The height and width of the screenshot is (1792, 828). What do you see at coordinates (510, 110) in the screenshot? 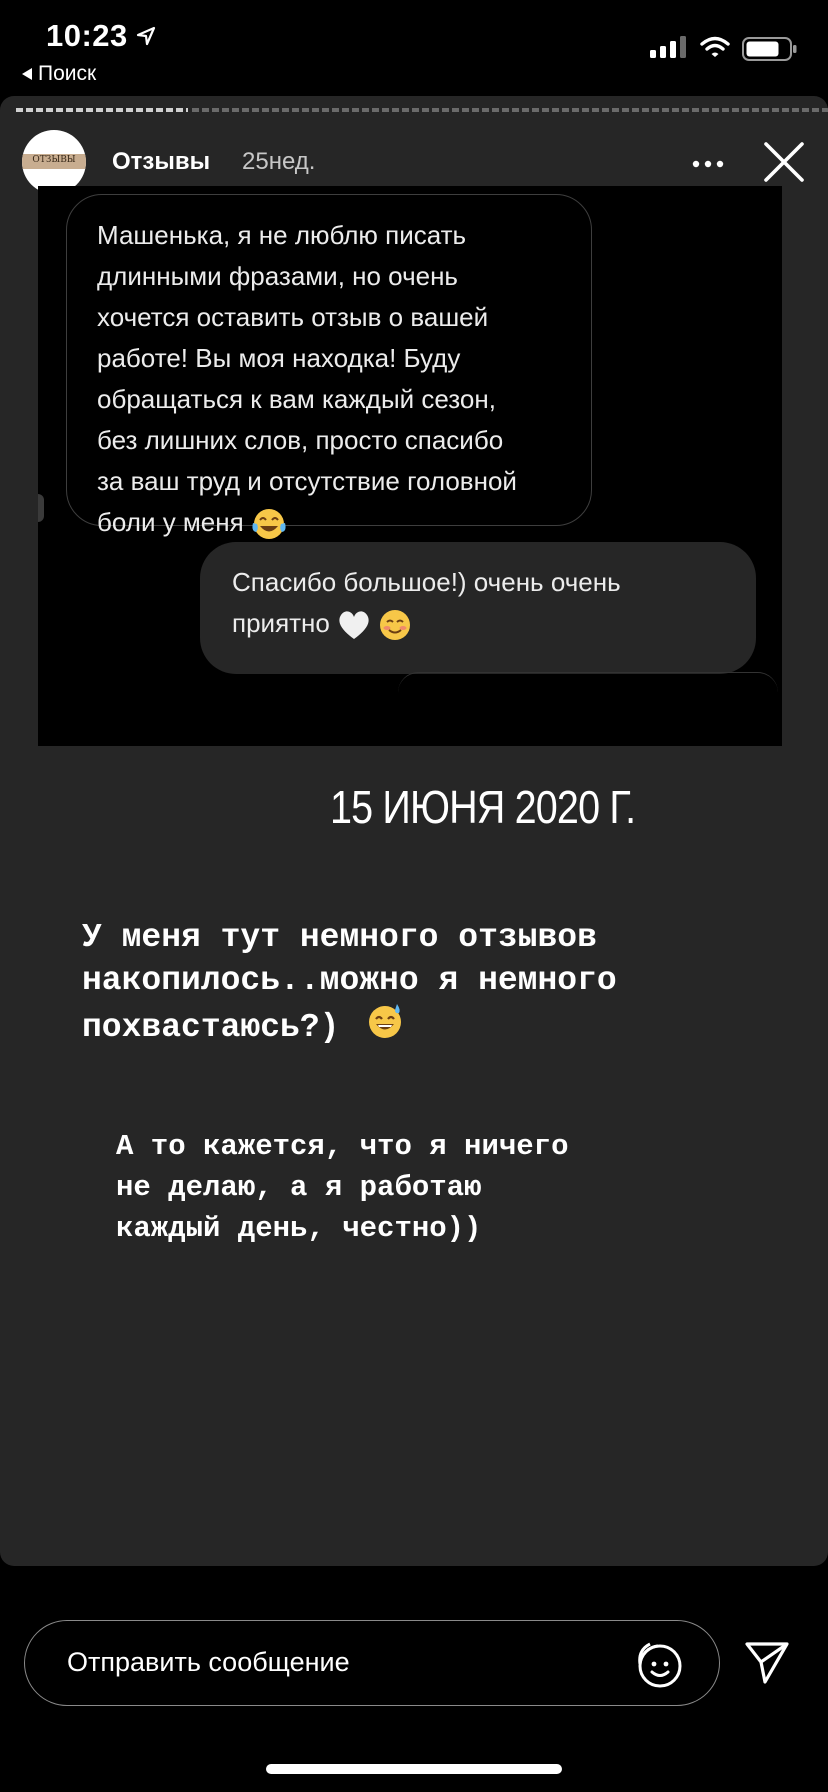
I see `progress-segment-remaining` at bounding box center [510, 110].